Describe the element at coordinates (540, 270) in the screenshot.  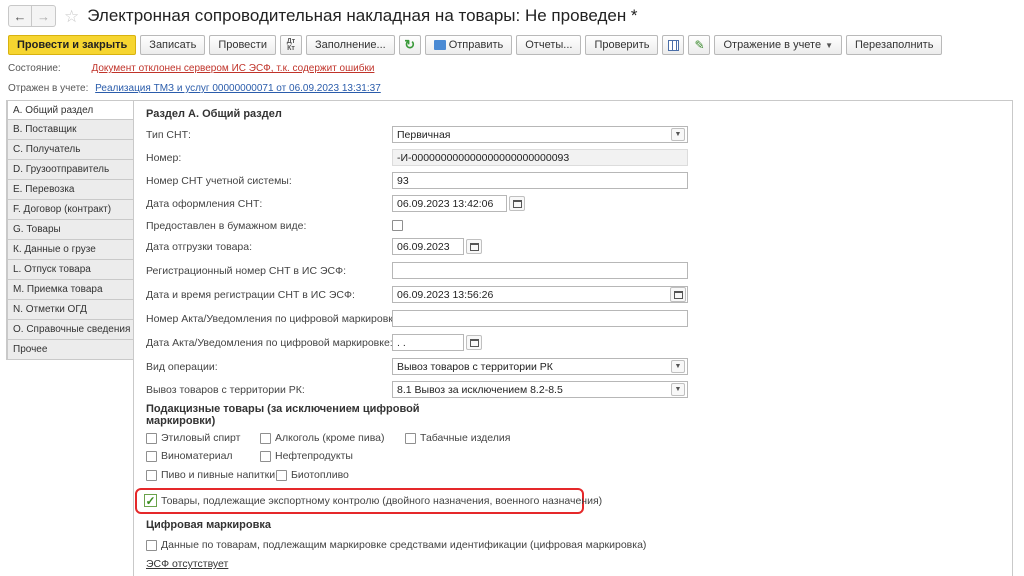
I see `reg-number-field` at that location.